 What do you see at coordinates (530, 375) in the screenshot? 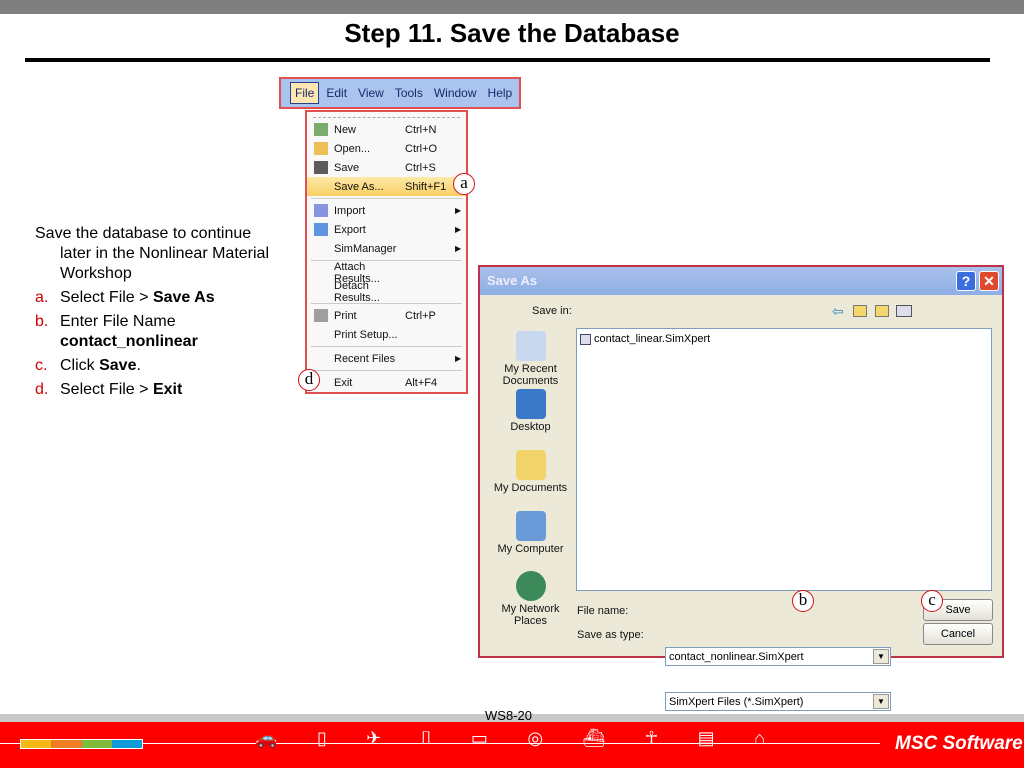
I see `place-label: My Recent Documents` at bounding box center [530, 375].